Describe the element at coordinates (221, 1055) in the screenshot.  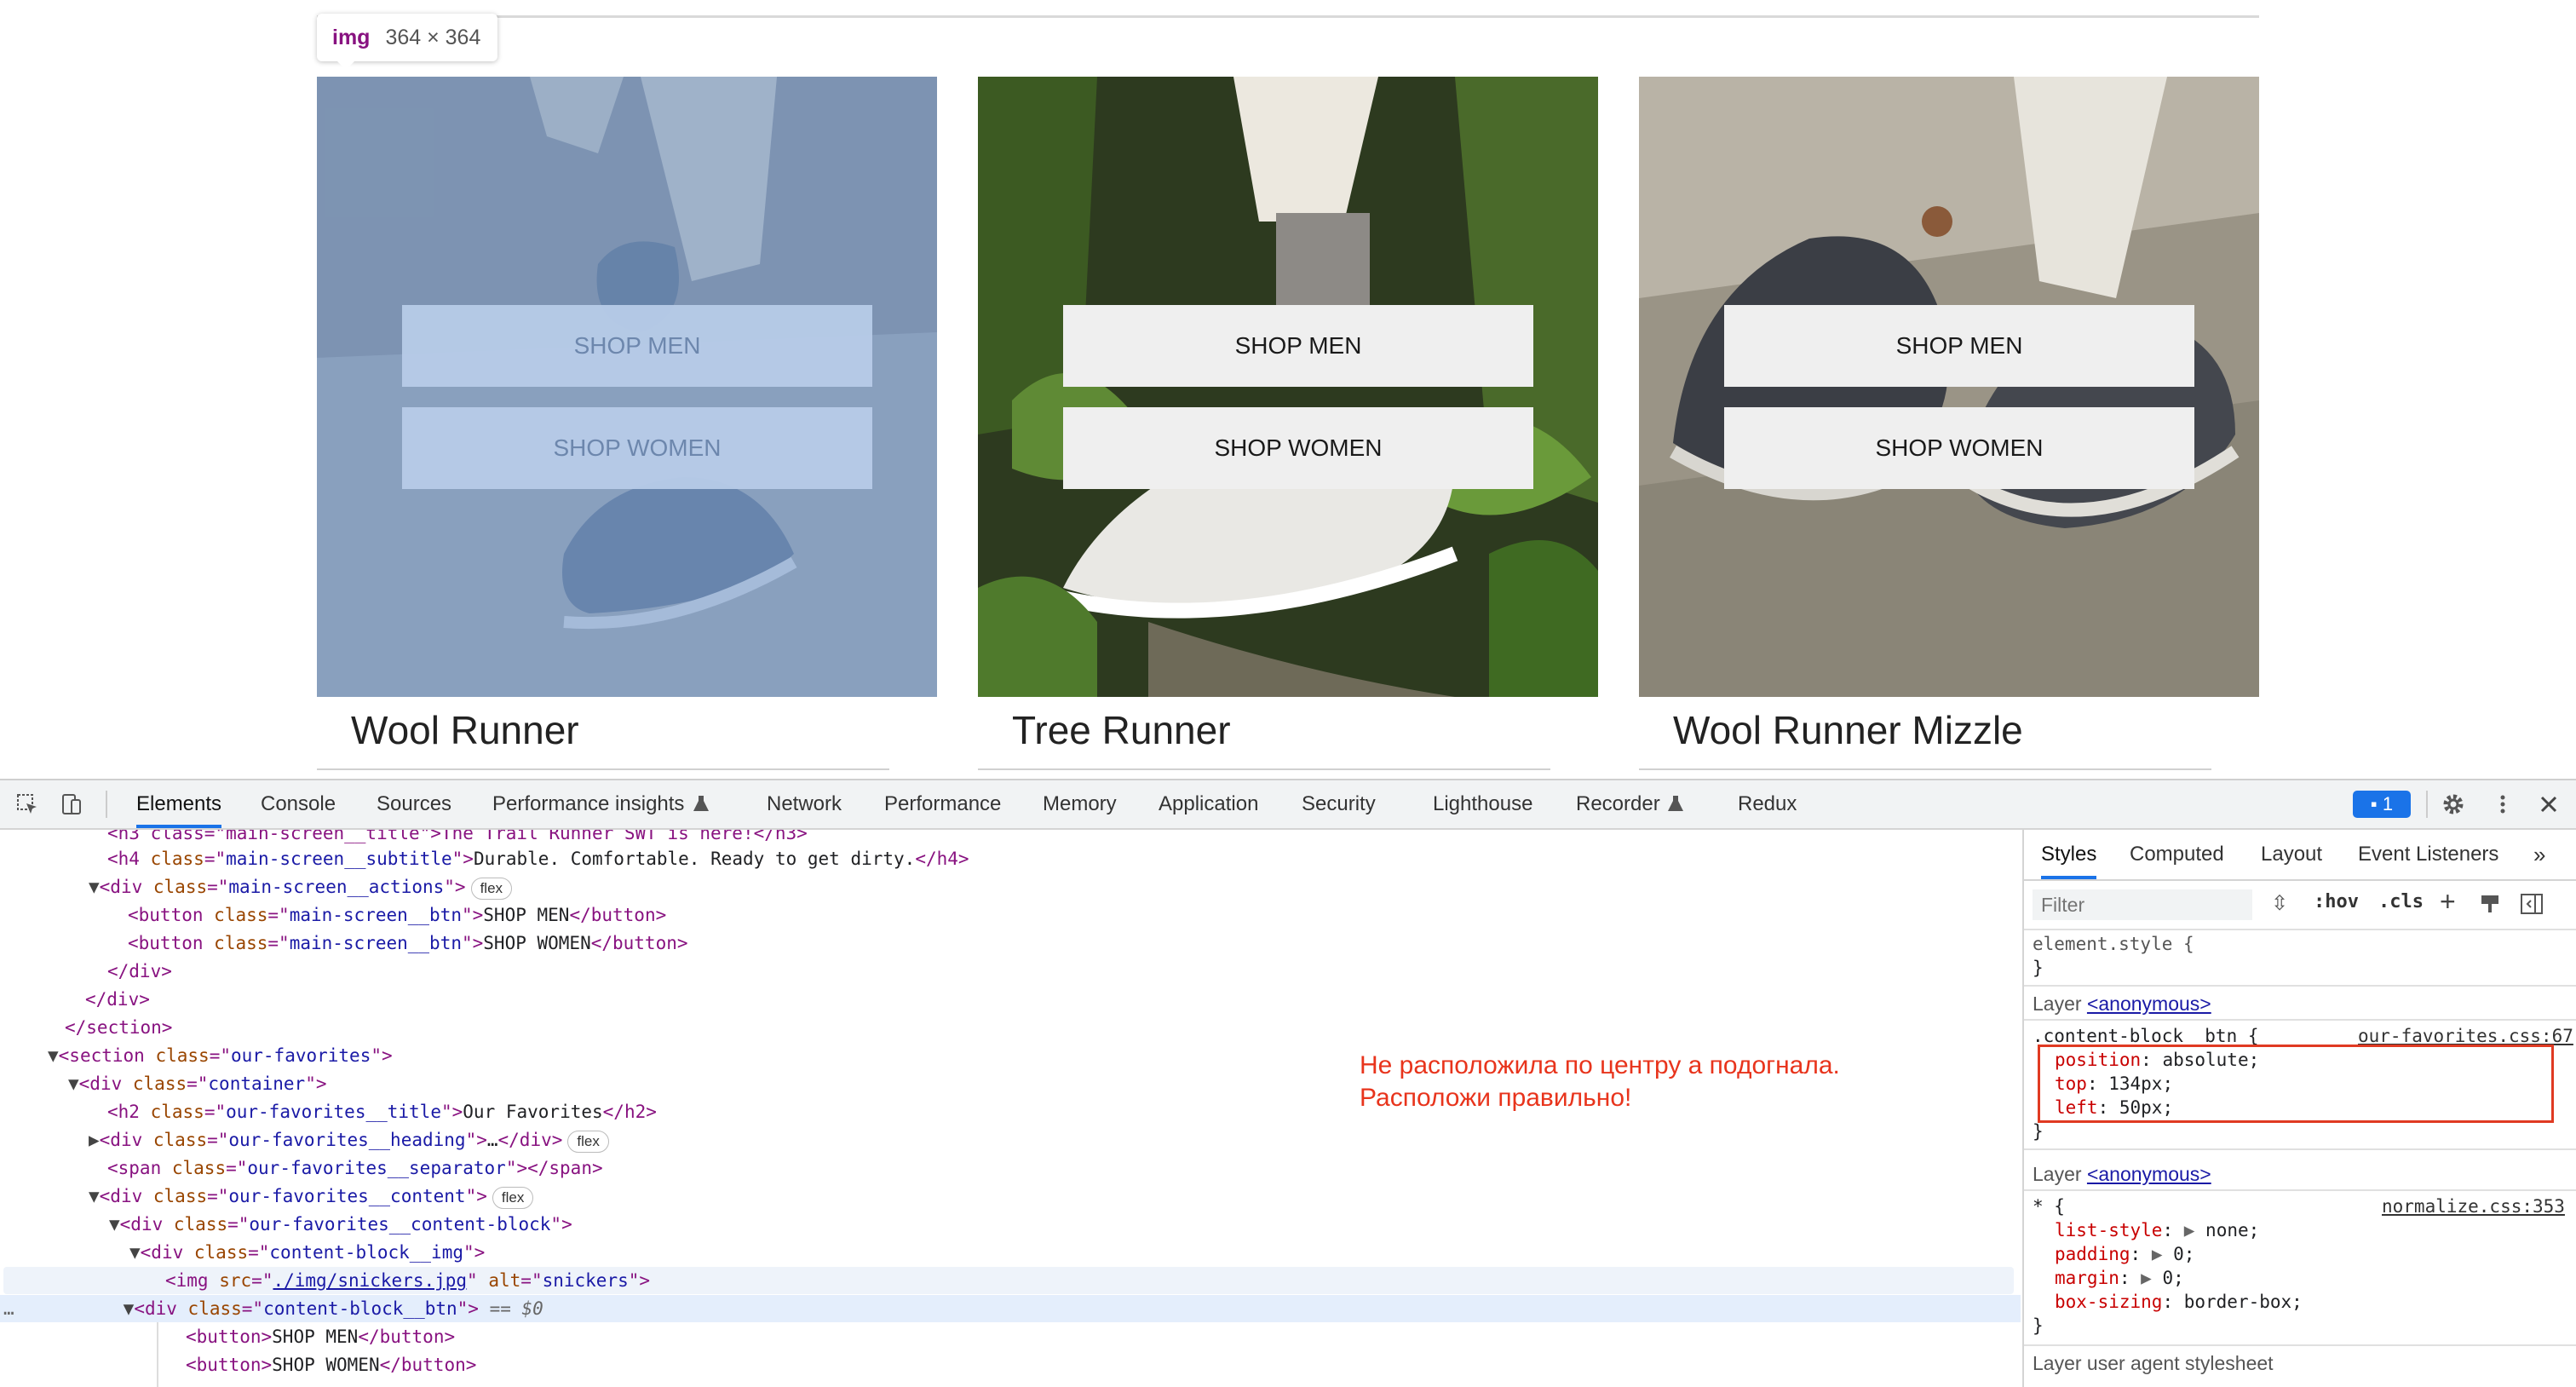
I see `dom-line-section: ▼<section class="our-favorites">` at that location.